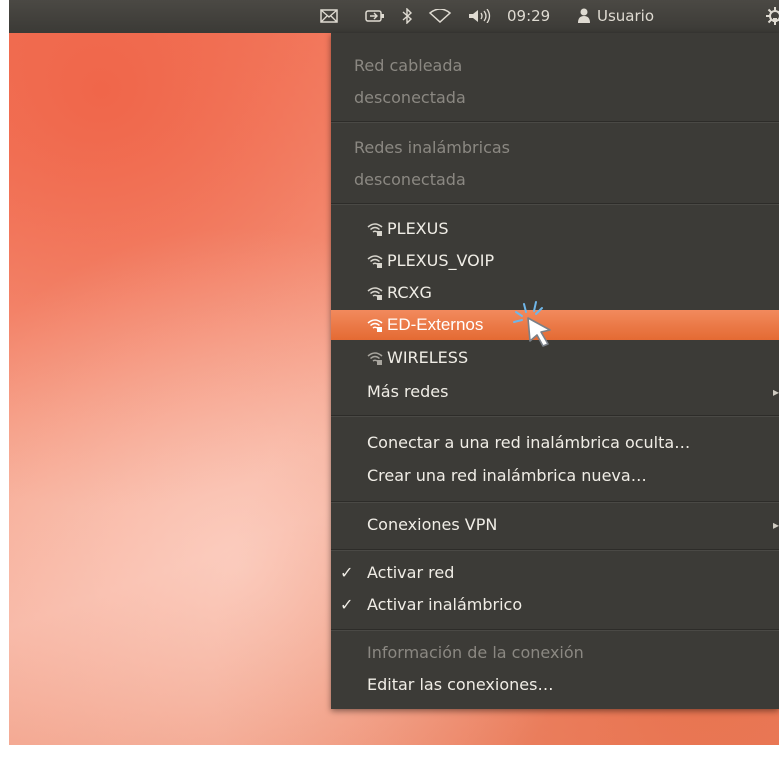 Image resolution: width=779 pixels, height=769 pixels. What do you see at coordinates (418, 228) in the screenshot?
I see `network-label: PLEXUS` at bounding box center [418, 228].